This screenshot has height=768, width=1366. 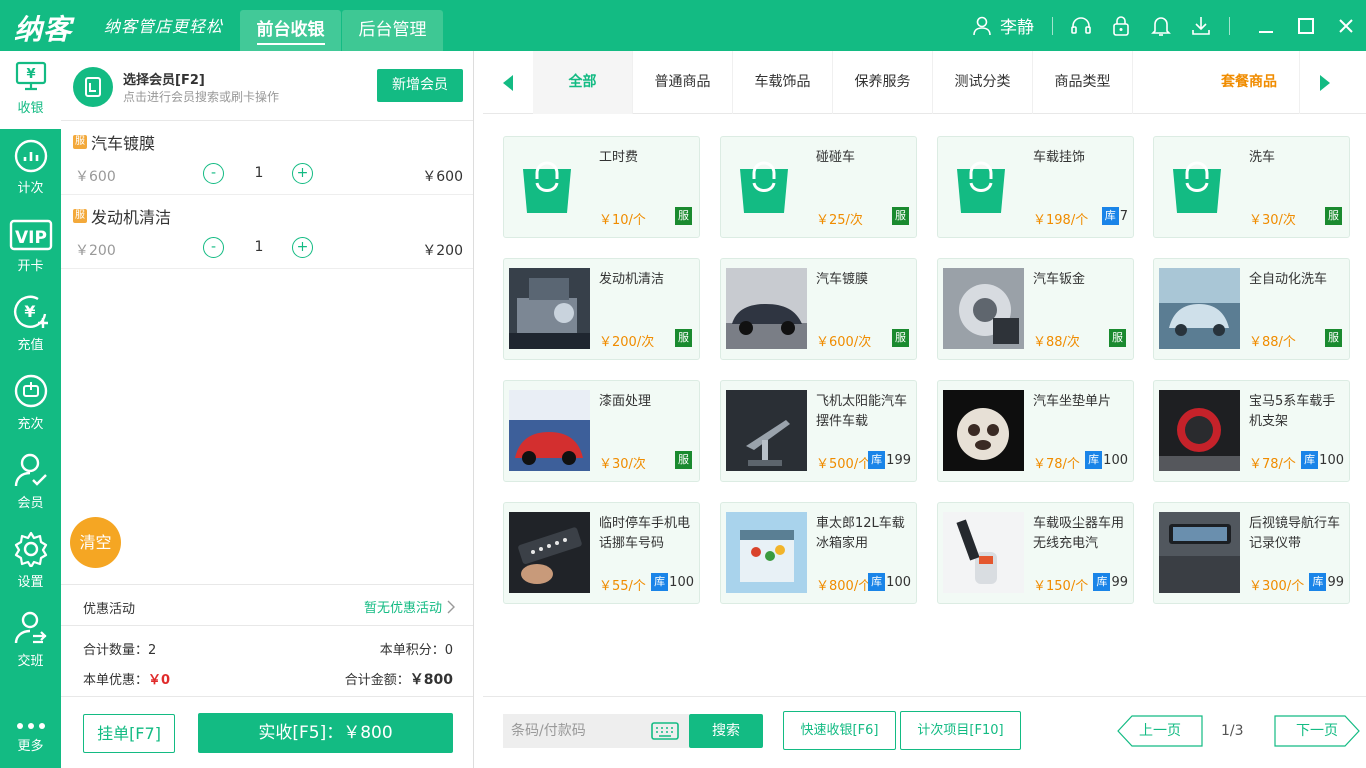 I want to click on nav-member: 会员, so click(x=30, y=485).